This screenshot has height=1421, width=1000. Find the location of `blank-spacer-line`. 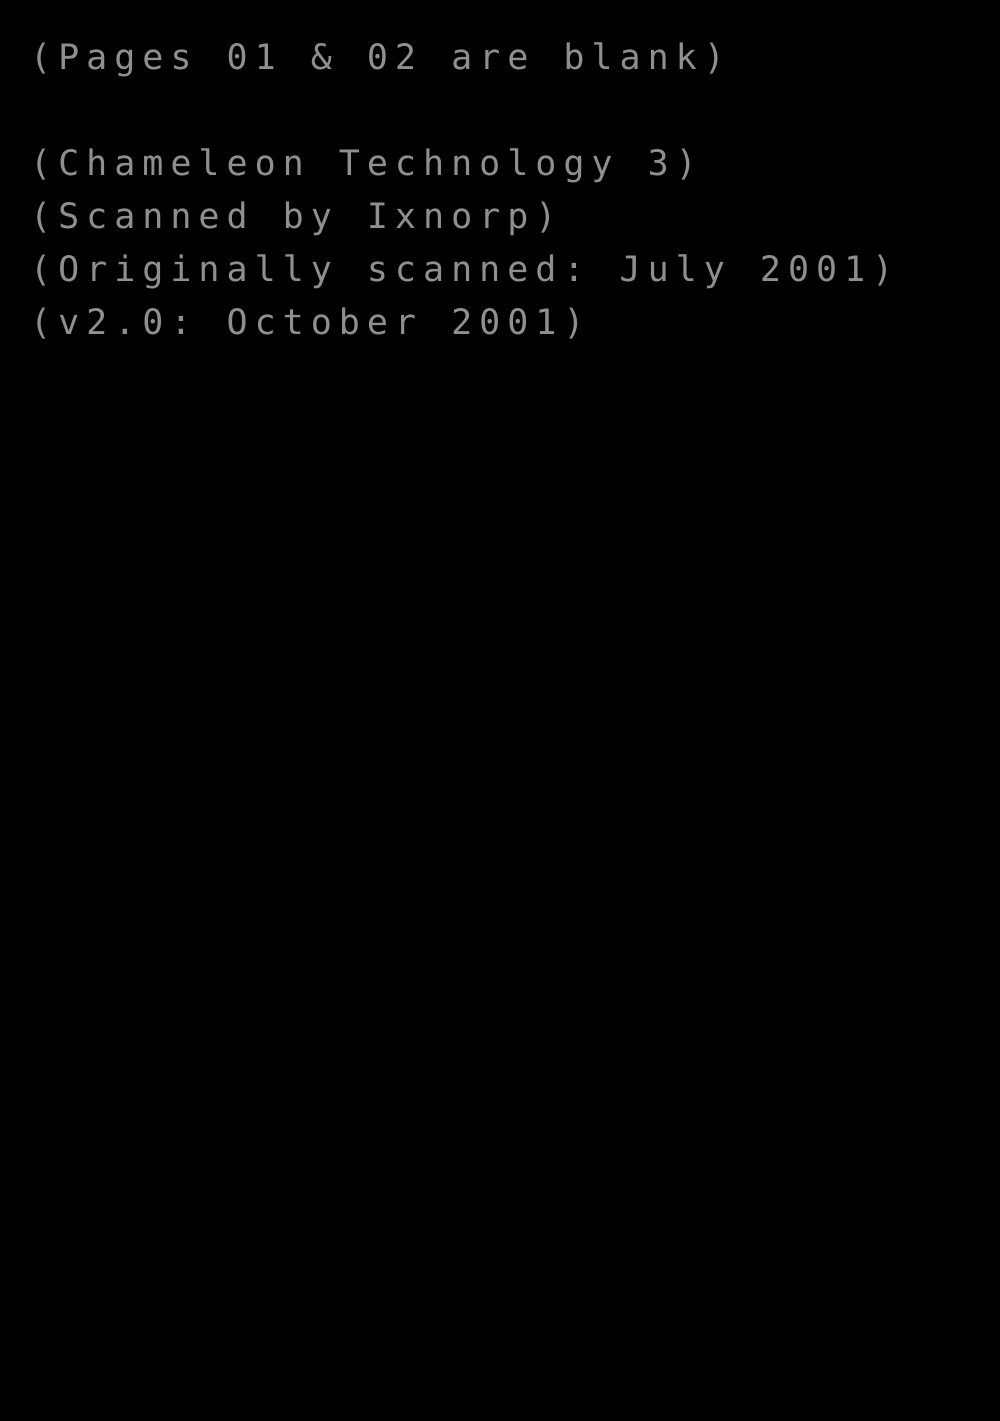

blank-spacer-line is located at coordinates (500, 111).